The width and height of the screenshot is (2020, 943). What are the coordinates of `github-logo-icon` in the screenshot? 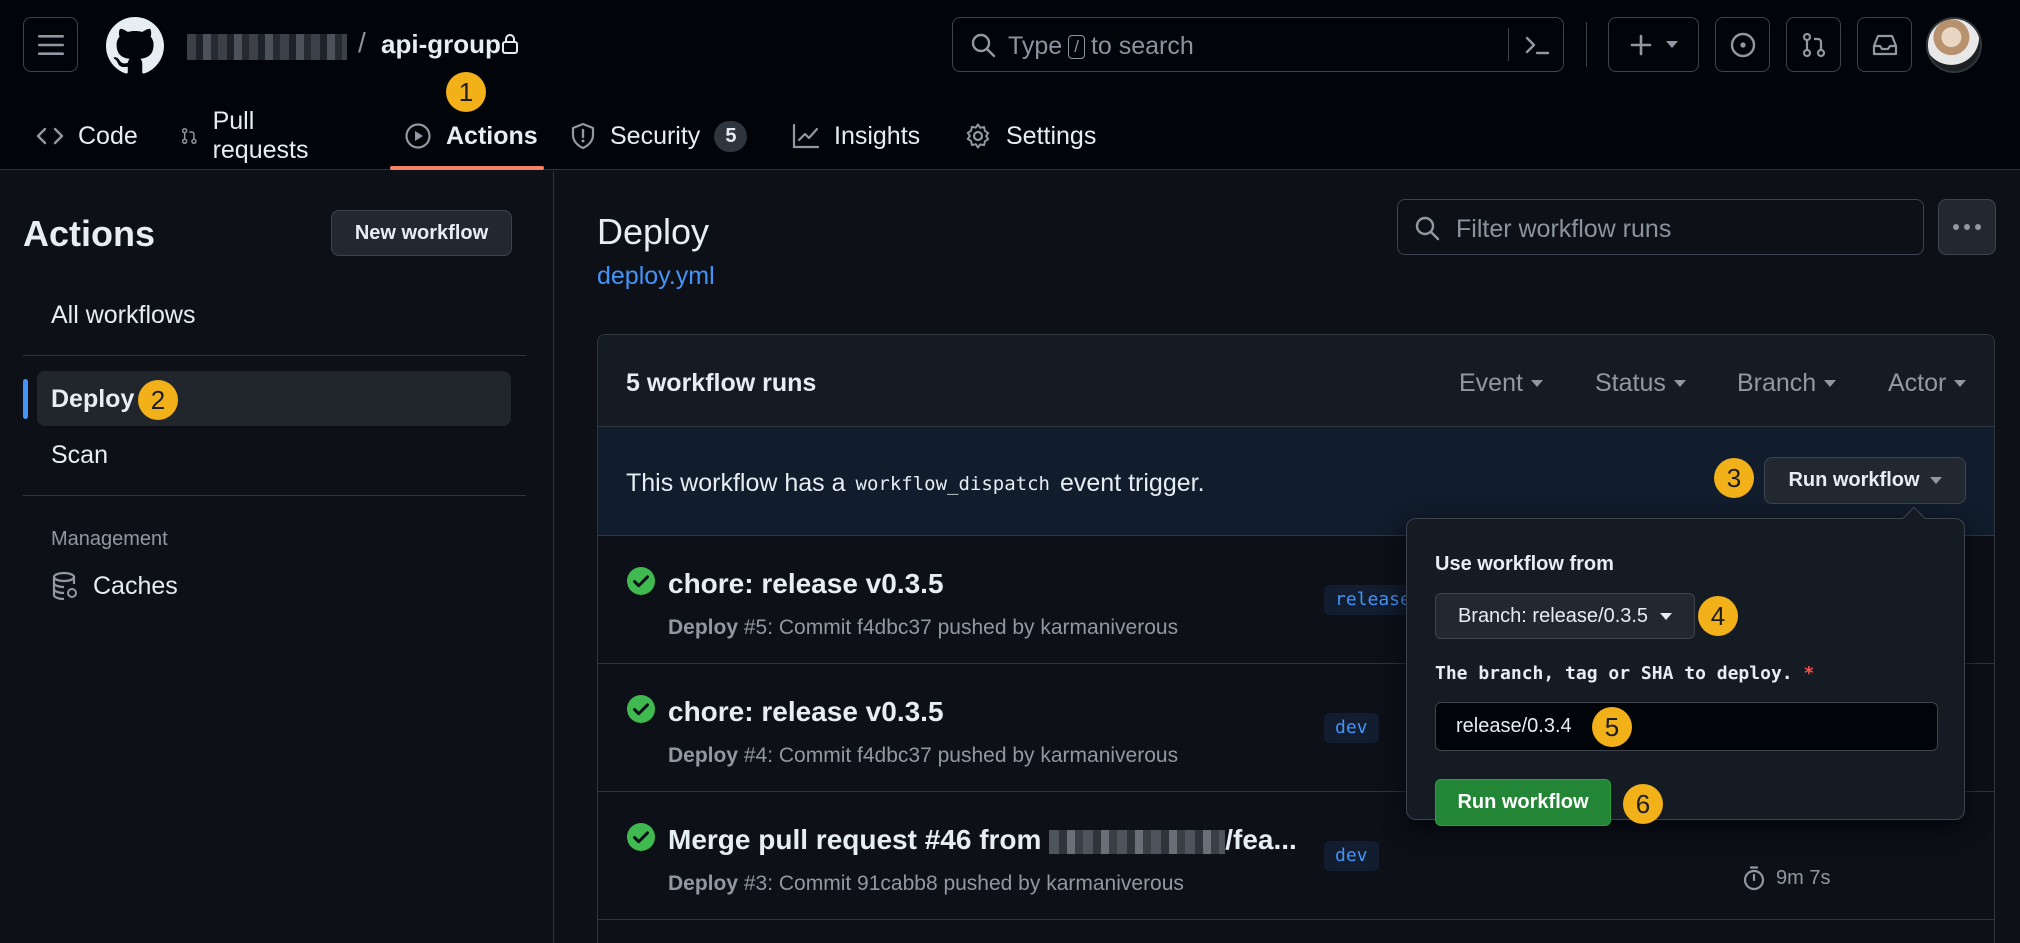 It's located at (135, 46).